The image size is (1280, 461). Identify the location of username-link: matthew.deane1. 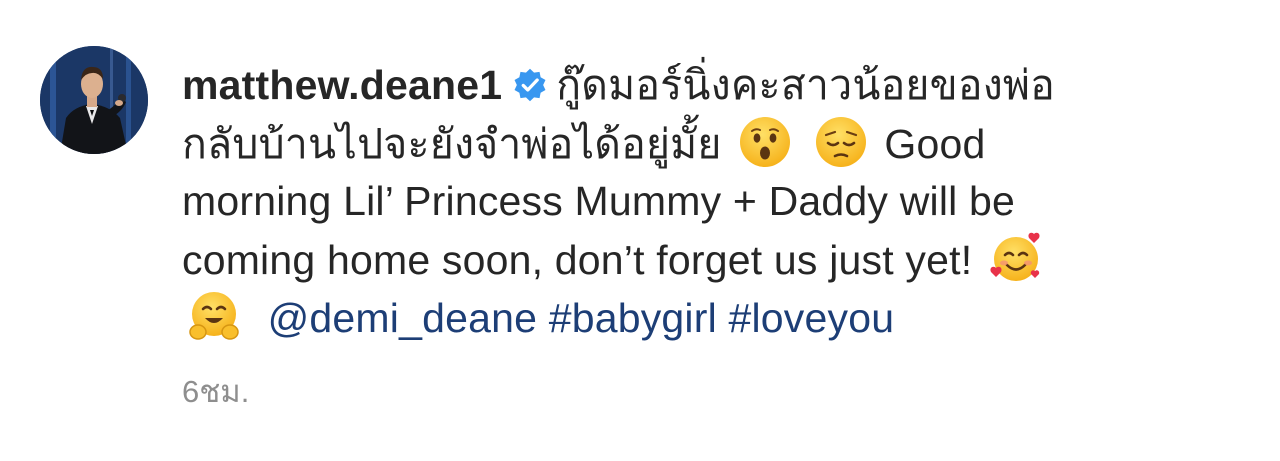
(342, 85).